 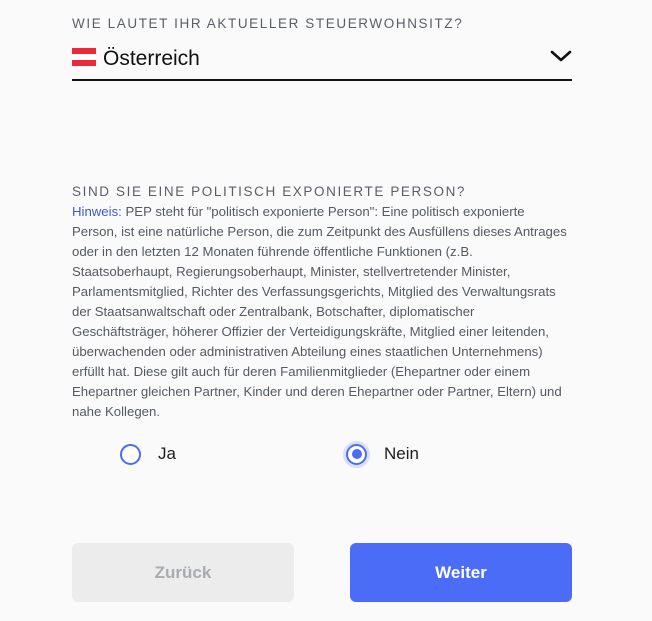 I want to click on radio-option-nein: Nein, so click(x=382, y=454).